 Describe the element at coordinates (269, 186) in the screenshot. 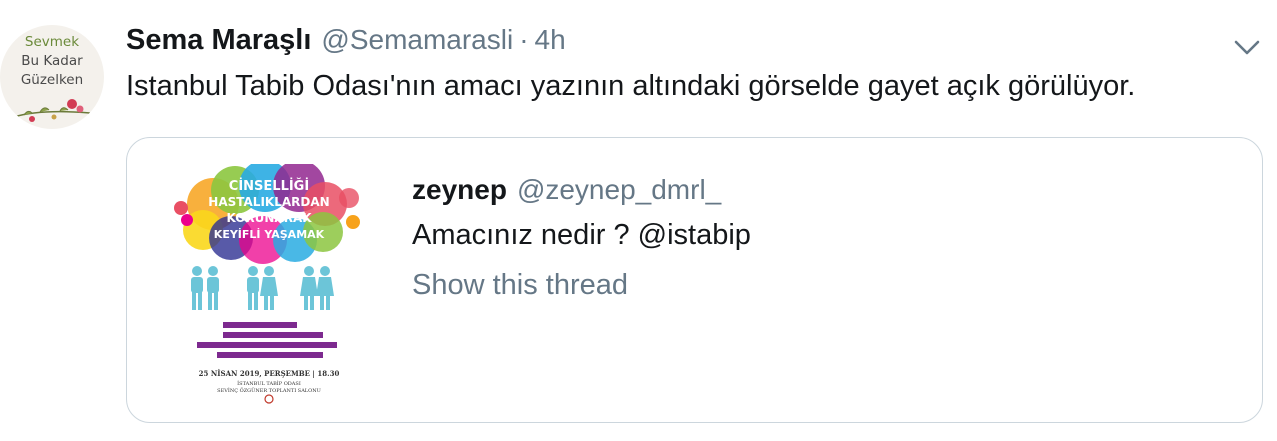

I see `poster-headline-1: CİNSELLİĞİ` at that location.